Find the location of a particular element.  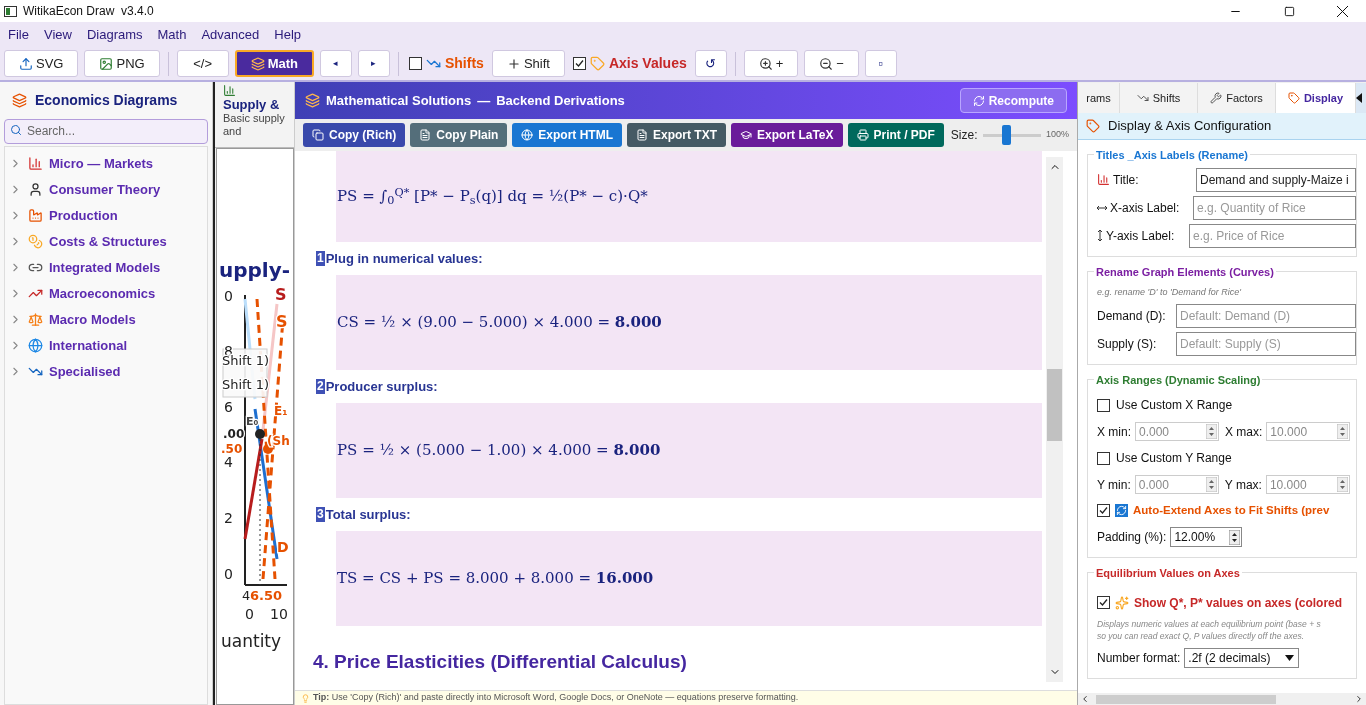

checkbox-label: Auto-Extend Axes to Fit Shifts (prev is located at coordinates (1231, 510).